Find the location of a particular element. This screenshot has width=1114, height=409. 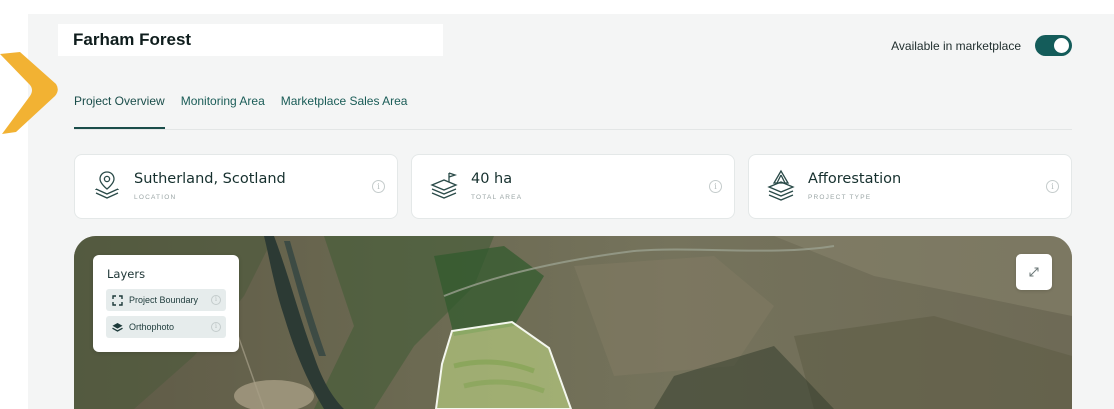

boundary-icon is located at coordinates (117, 300).